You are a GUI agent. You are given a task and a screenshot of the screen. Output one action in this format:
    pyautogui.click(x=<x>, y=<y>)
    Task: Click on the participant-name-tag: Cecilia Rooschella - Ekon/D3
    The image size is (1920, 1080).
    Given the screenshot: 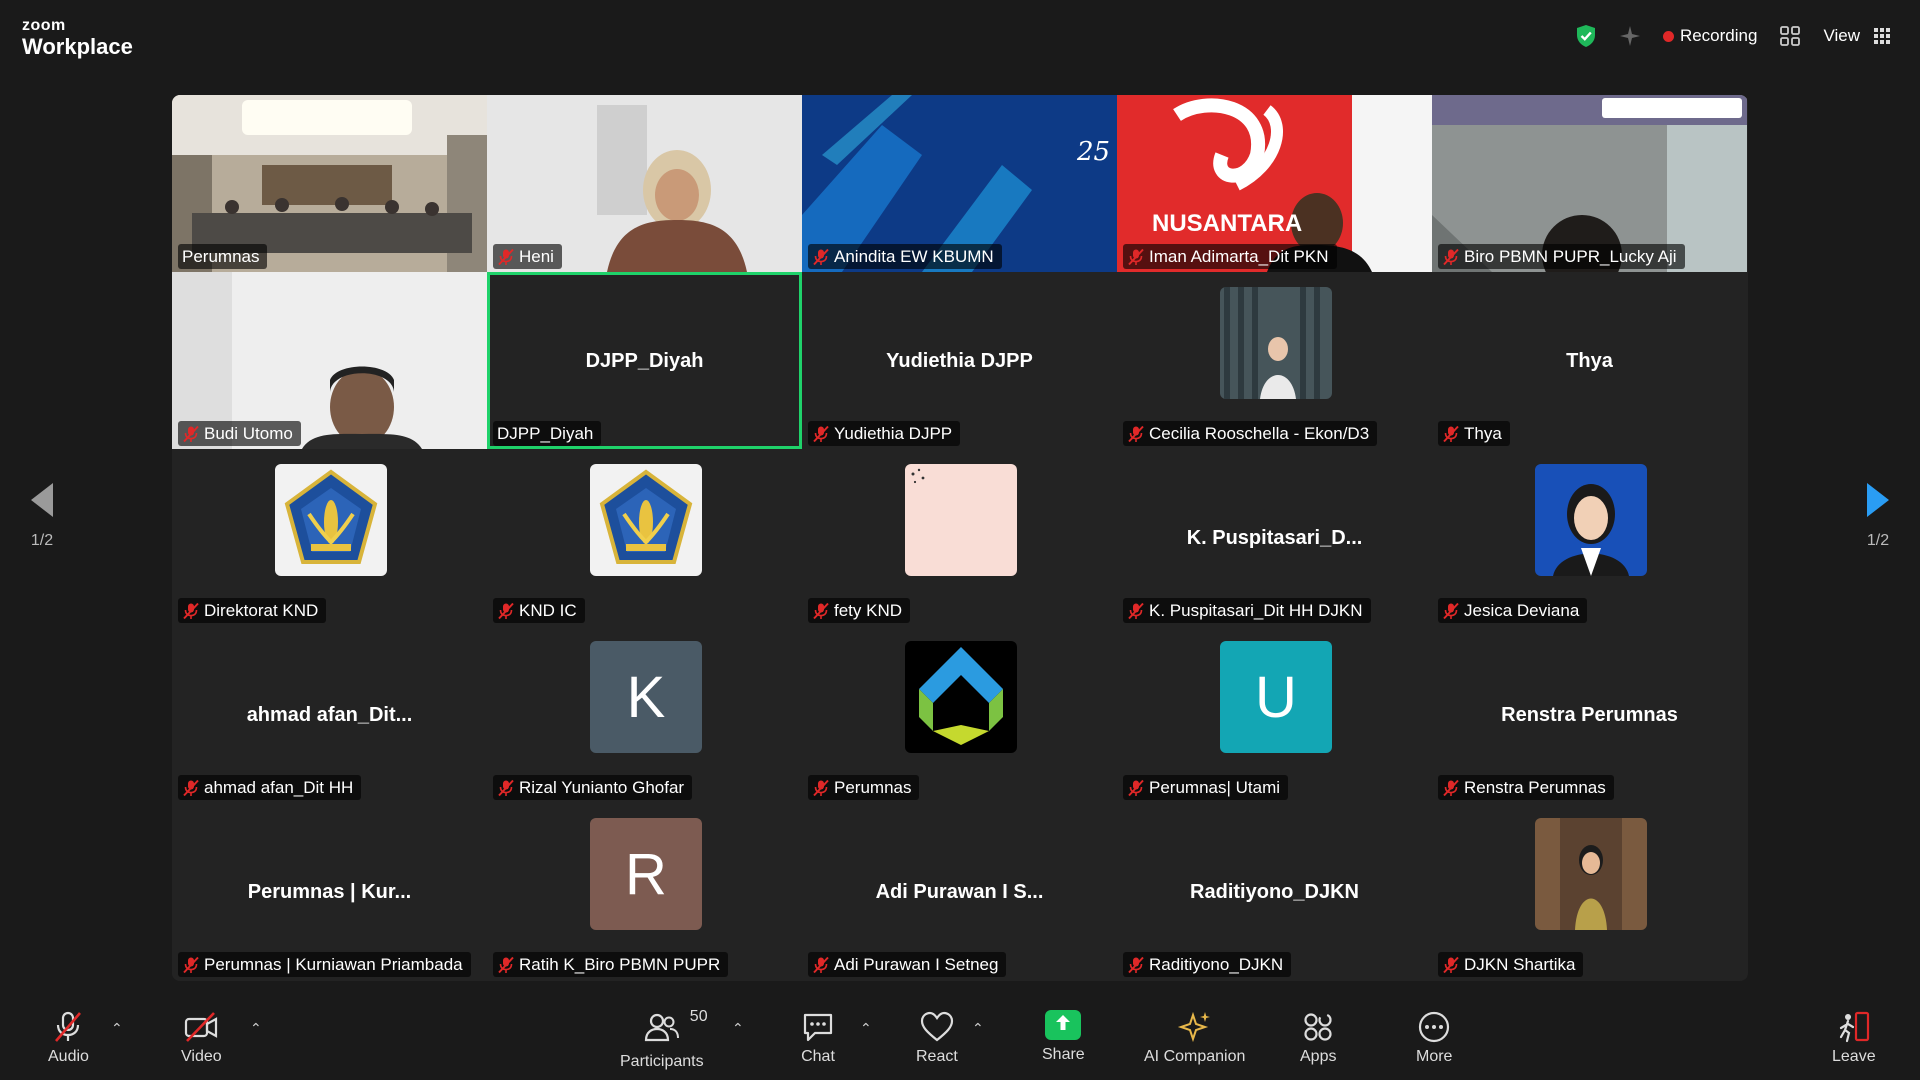 What is the action you would take?
    pyautogui.click(x=1250, y=433)
    